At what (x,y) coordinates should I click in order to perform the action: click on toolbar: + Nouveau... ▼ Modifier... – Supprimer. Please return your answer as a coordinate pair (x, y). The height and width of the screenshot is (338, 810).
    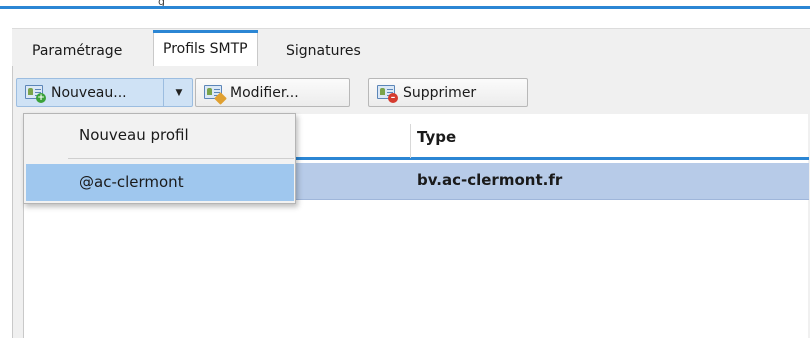
    Looking at the image, I should click on (410, 93).